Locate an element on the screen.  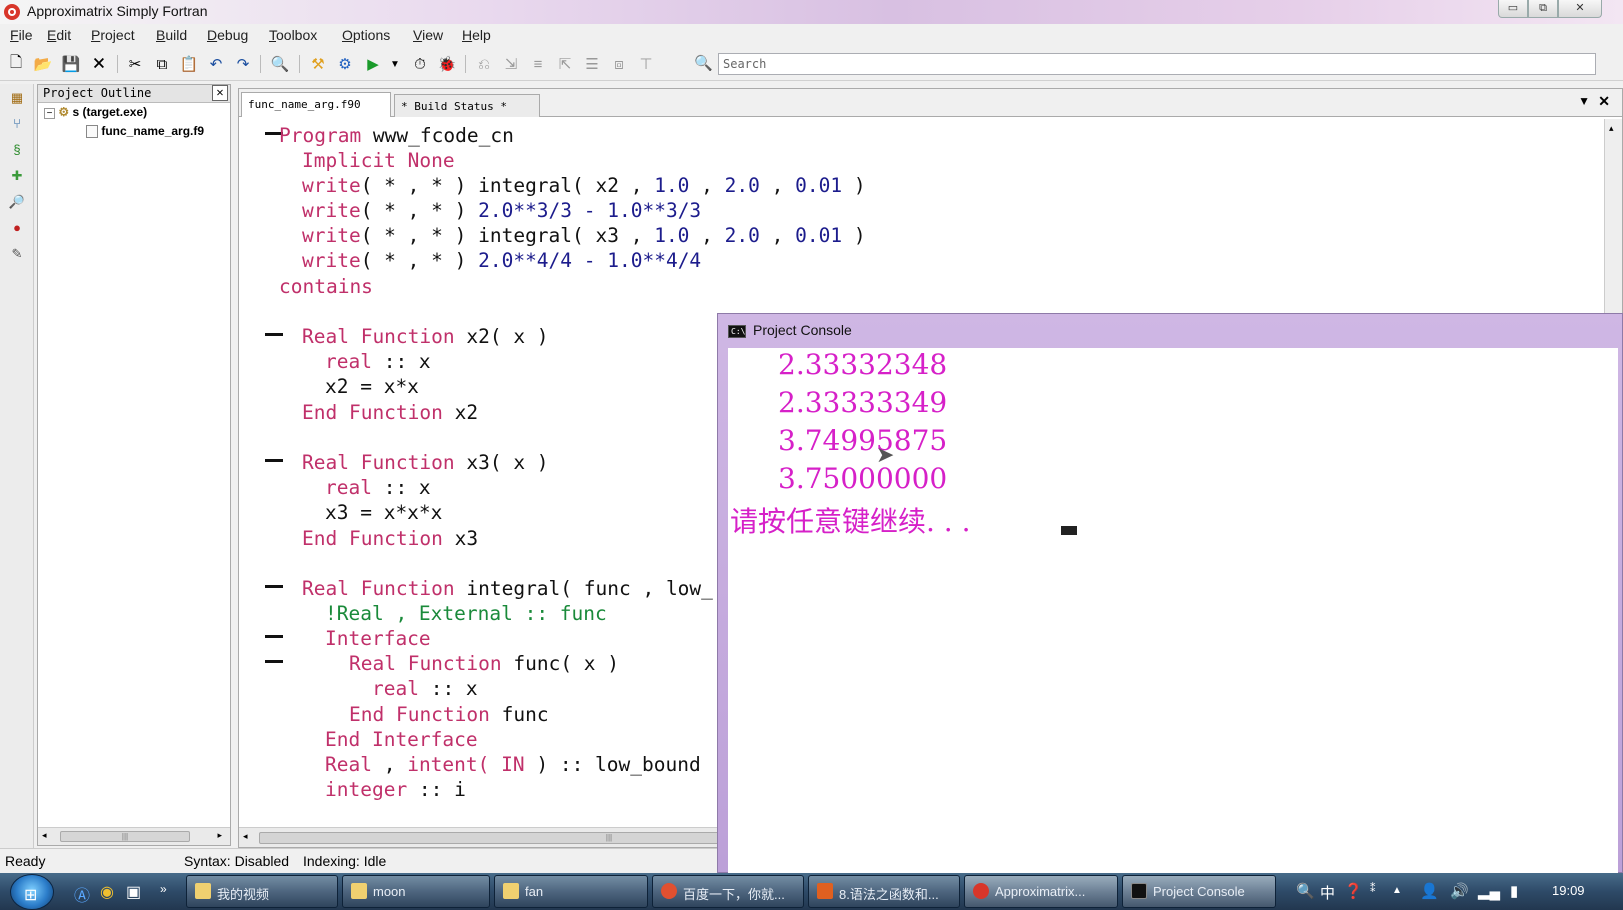
tab-build-status: * Build Status * is located at coordinates (467, 105).